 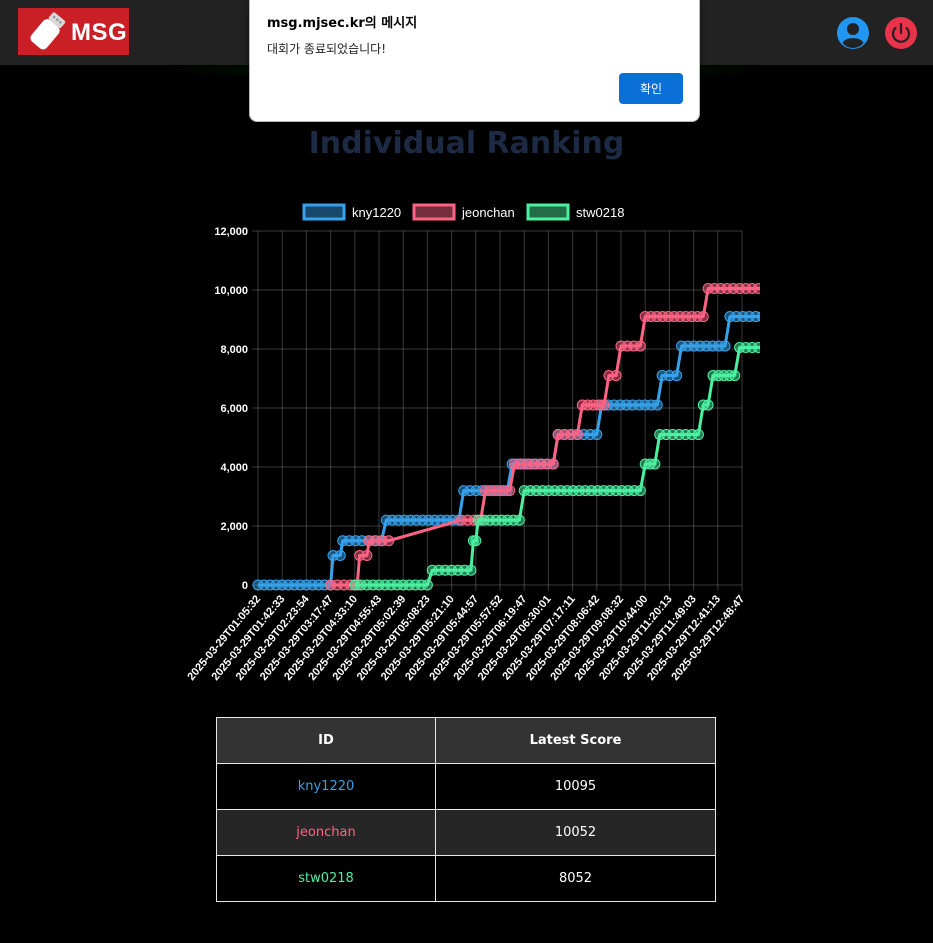 I want to click on table-row: jeonchan 10052, so click(x=466, y=832).